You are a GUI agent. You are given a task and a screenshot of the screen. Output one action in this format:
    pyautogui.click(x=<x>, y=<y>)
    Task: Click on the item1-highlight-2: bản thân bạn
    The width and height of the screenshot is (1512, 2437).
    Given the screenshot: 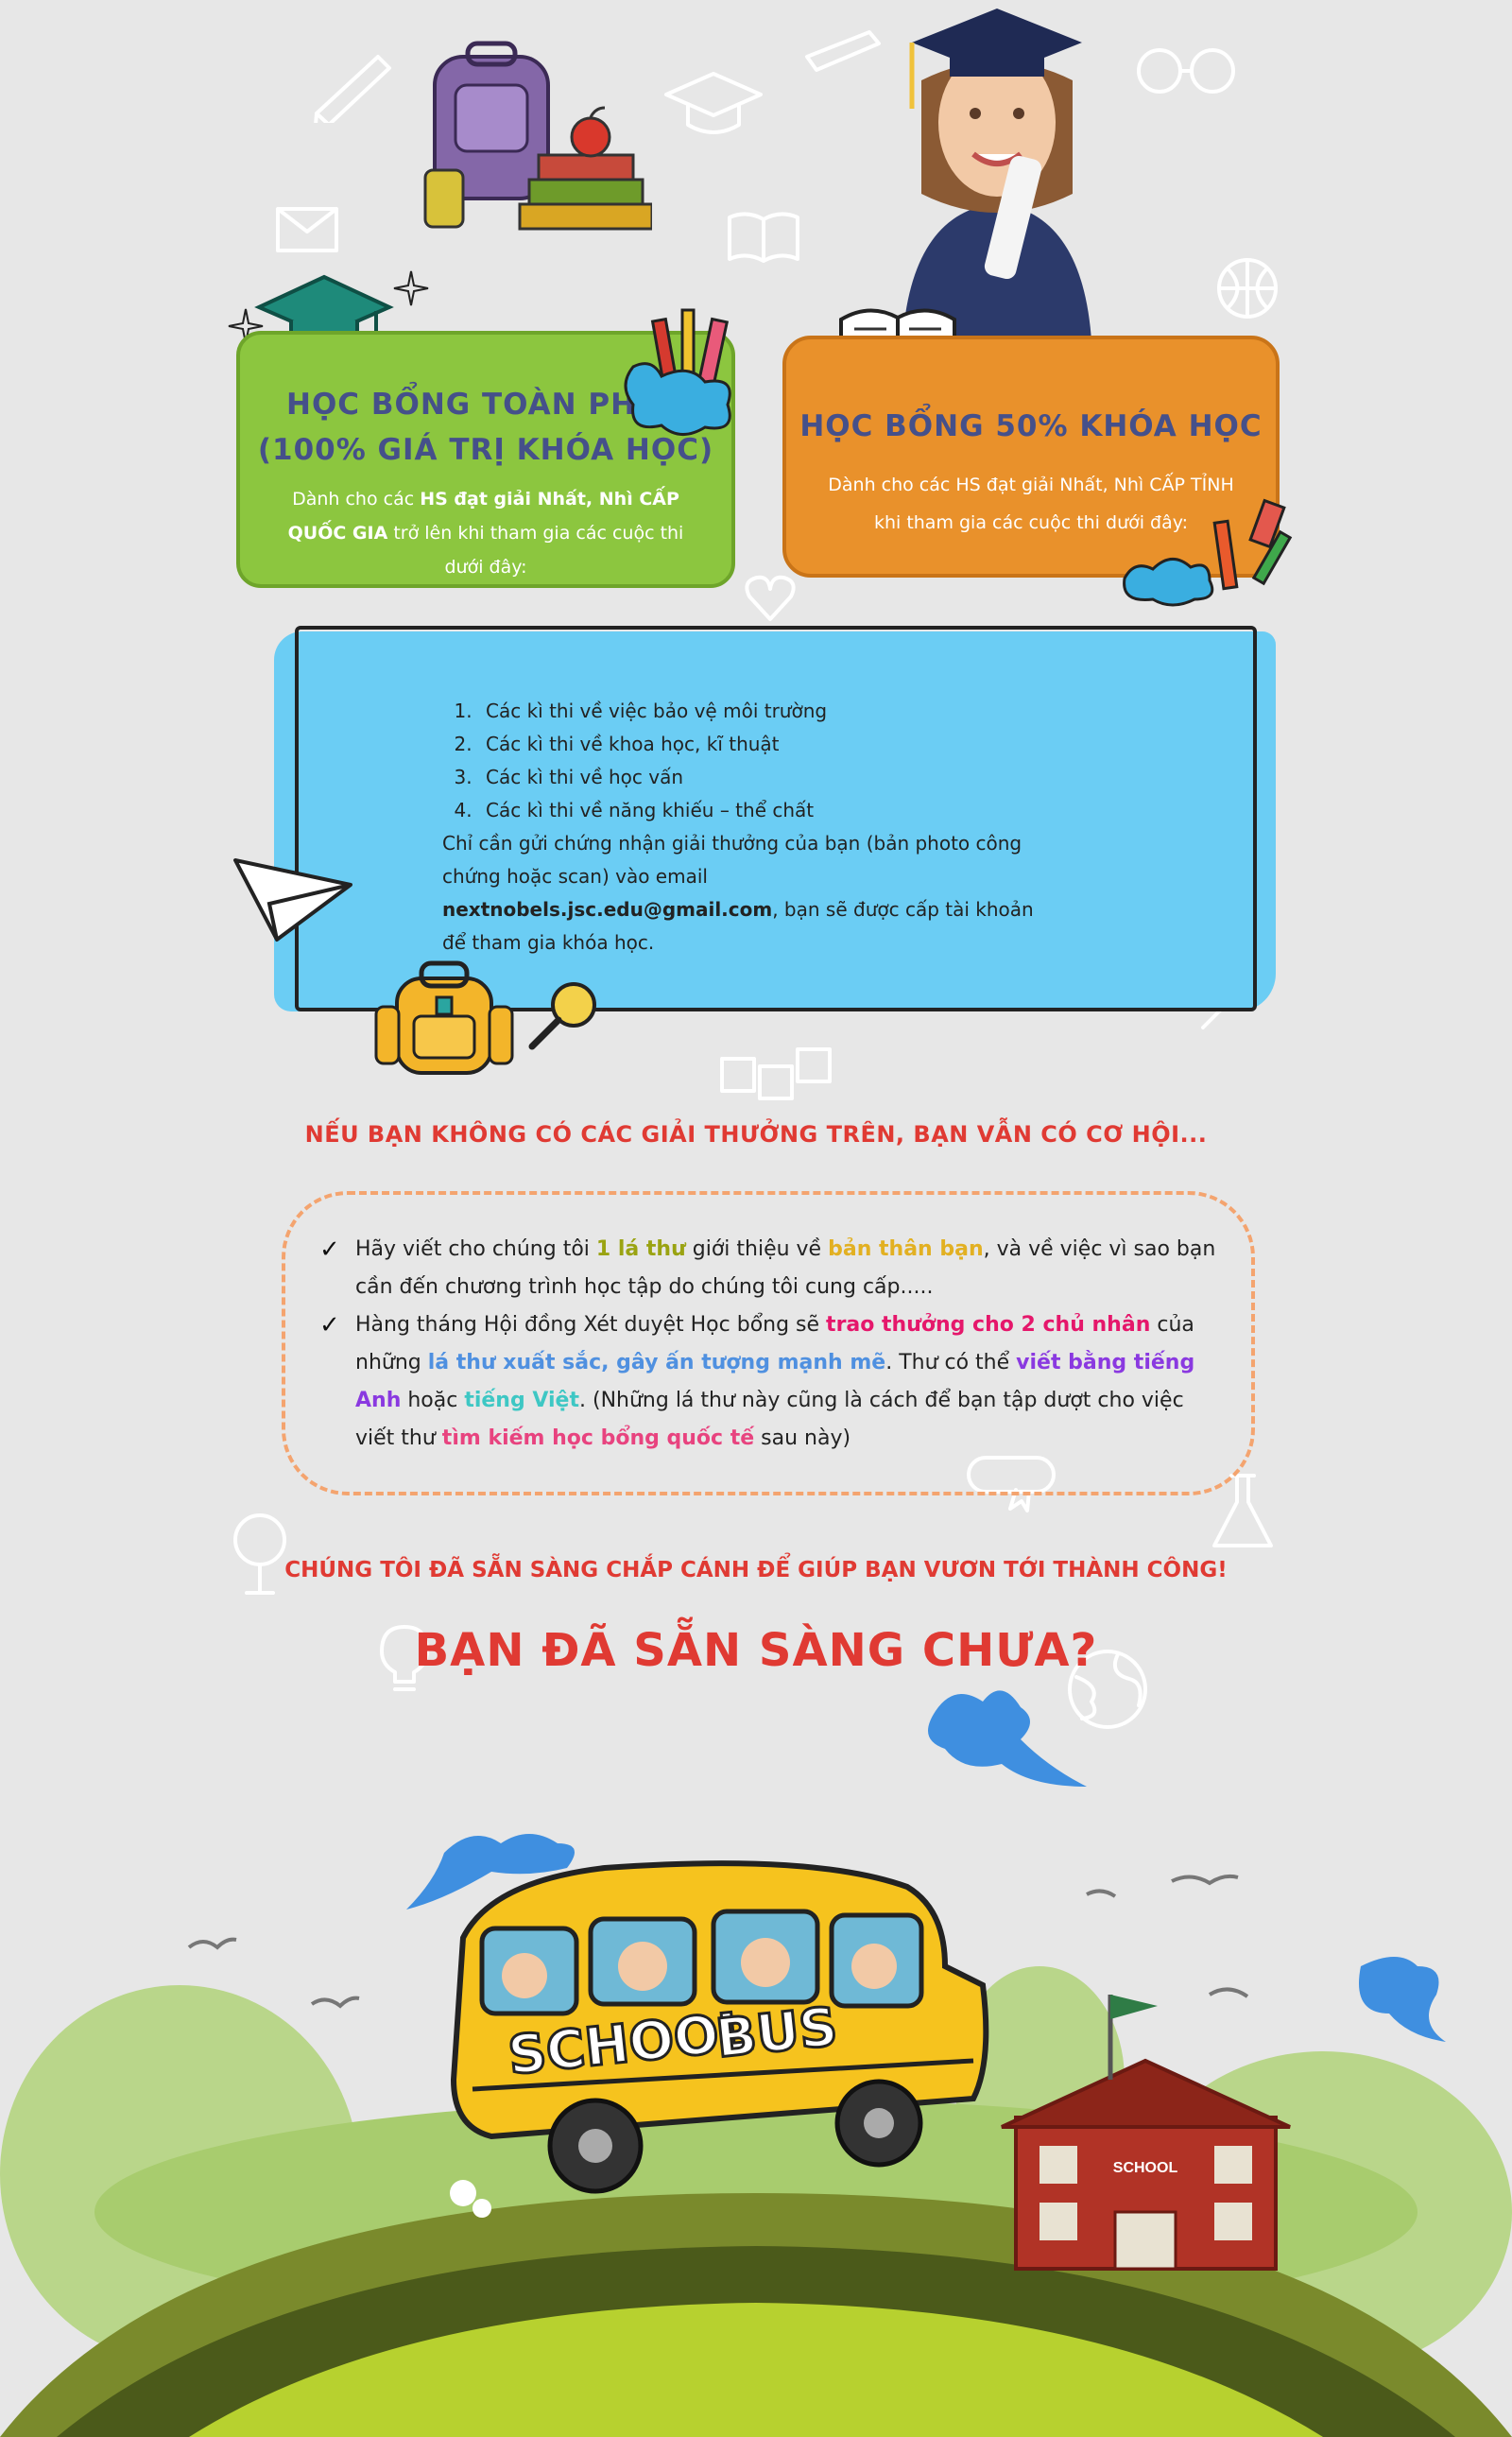 What is the action you would take?
    pyautogui.click(x=906, y=1249)
    